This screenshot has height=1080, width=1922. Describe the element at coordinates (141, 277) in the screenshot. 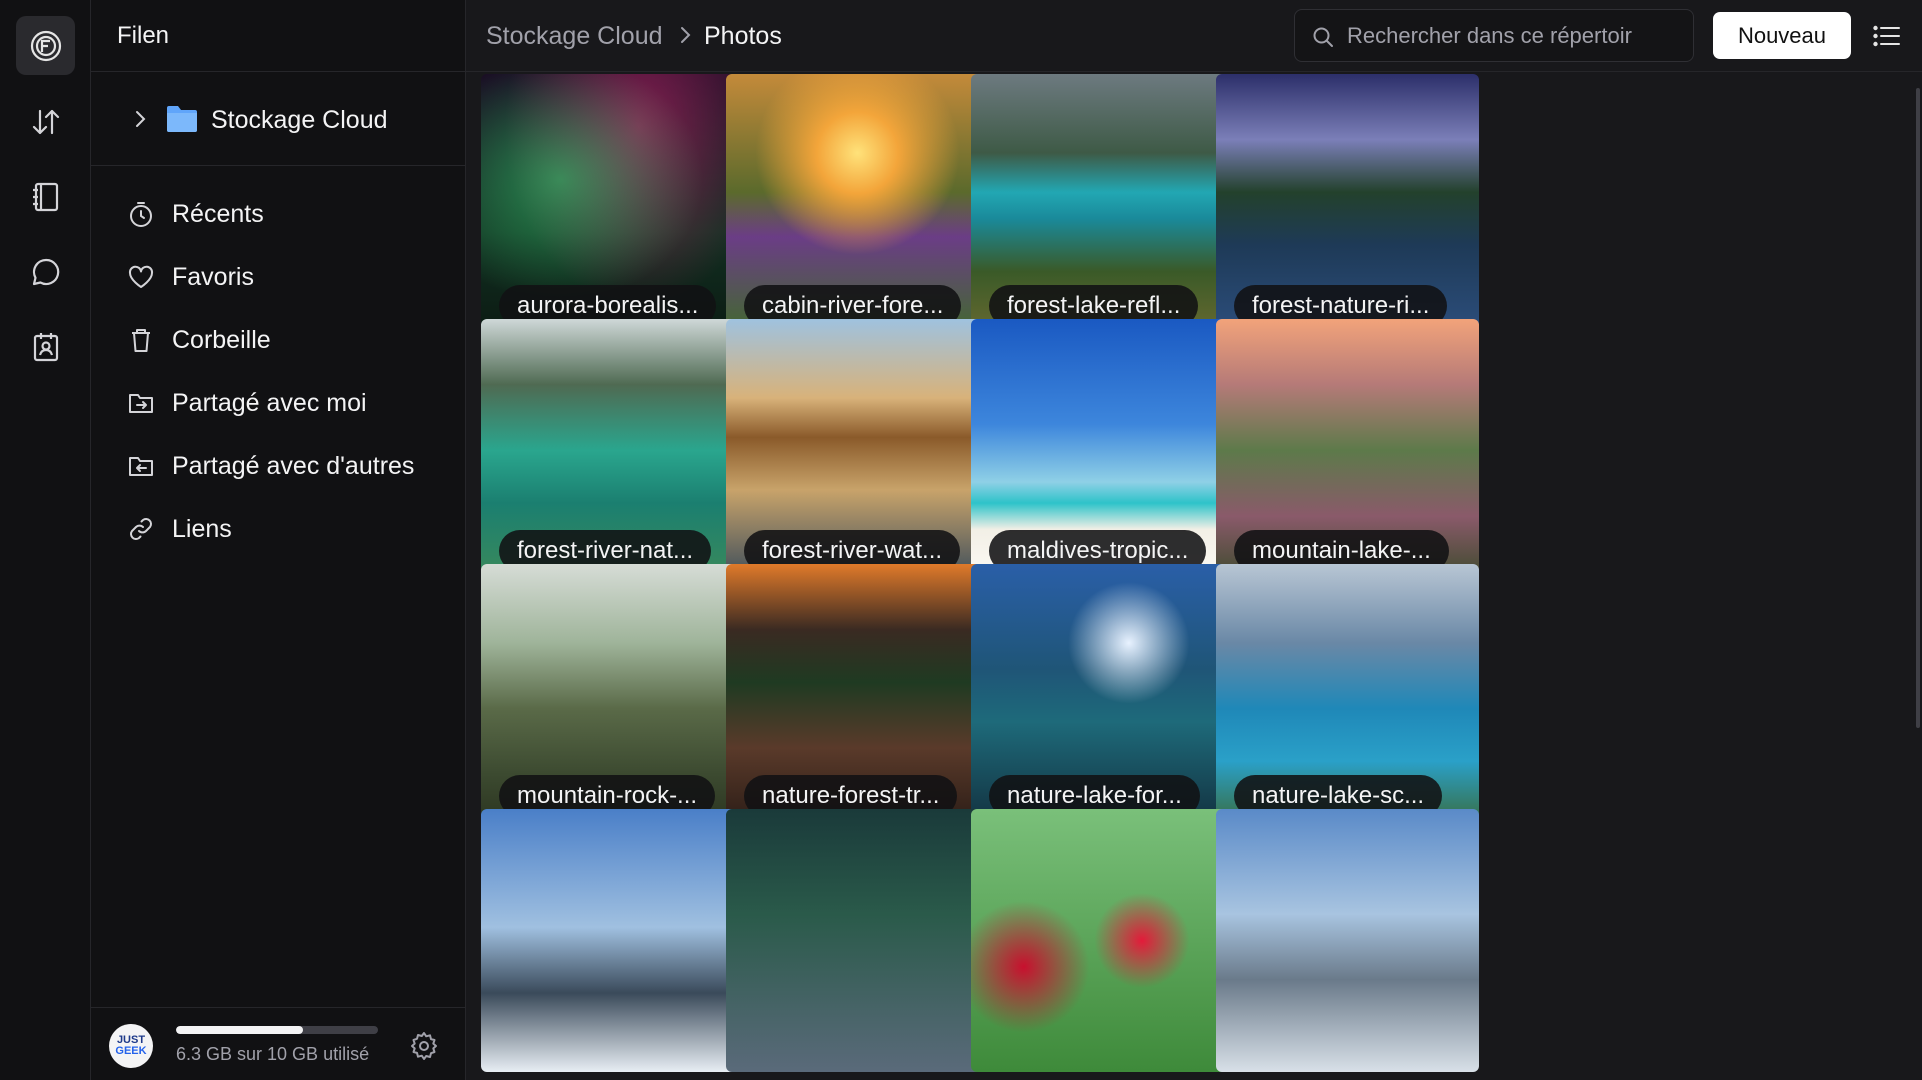

I see `heart-icon` at that location.